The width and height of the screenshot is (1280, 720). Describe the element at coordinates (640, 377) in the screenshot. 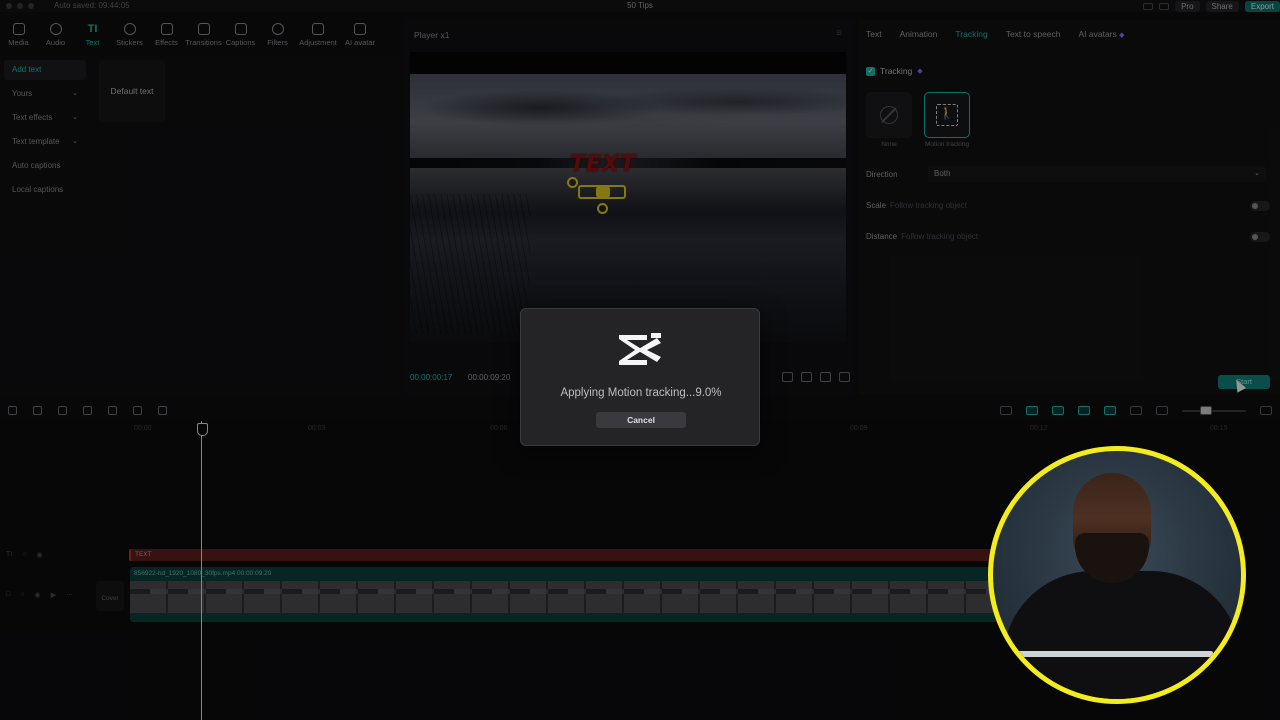

I see `motion-tracking-progress-dialog: Applying Motion tracking...9.0% Cancel` at that location.